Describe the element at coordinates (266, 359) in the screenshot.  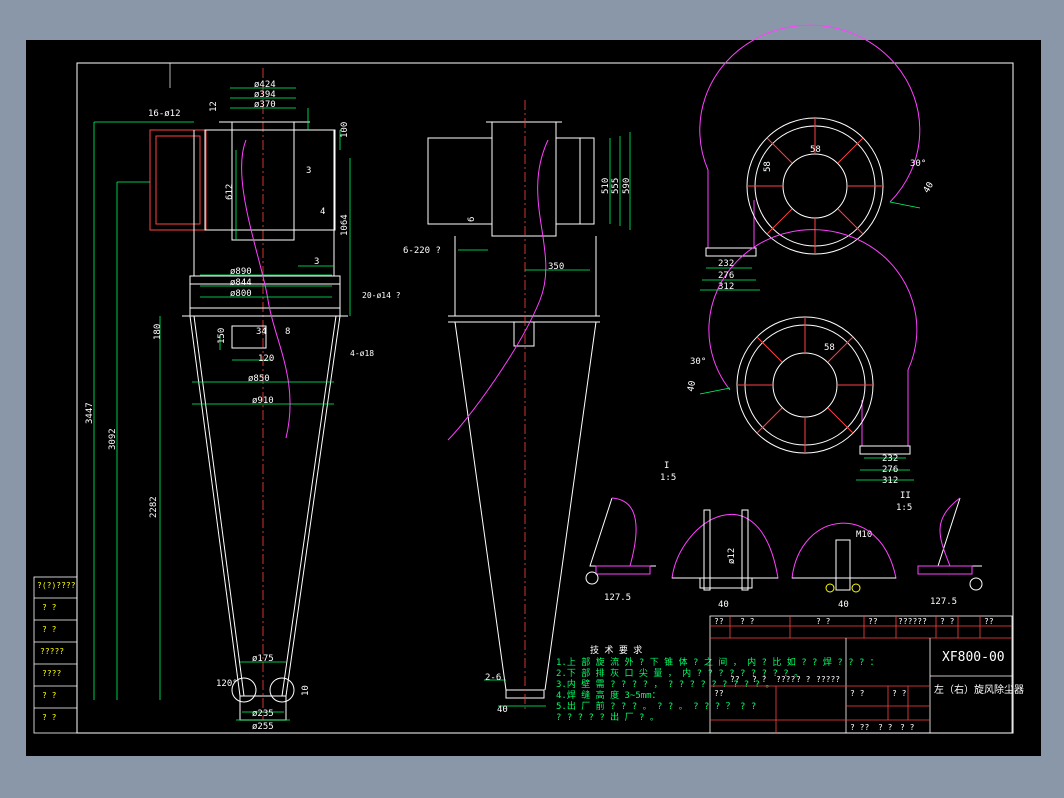
I see `dim-w120: 120` at that location.